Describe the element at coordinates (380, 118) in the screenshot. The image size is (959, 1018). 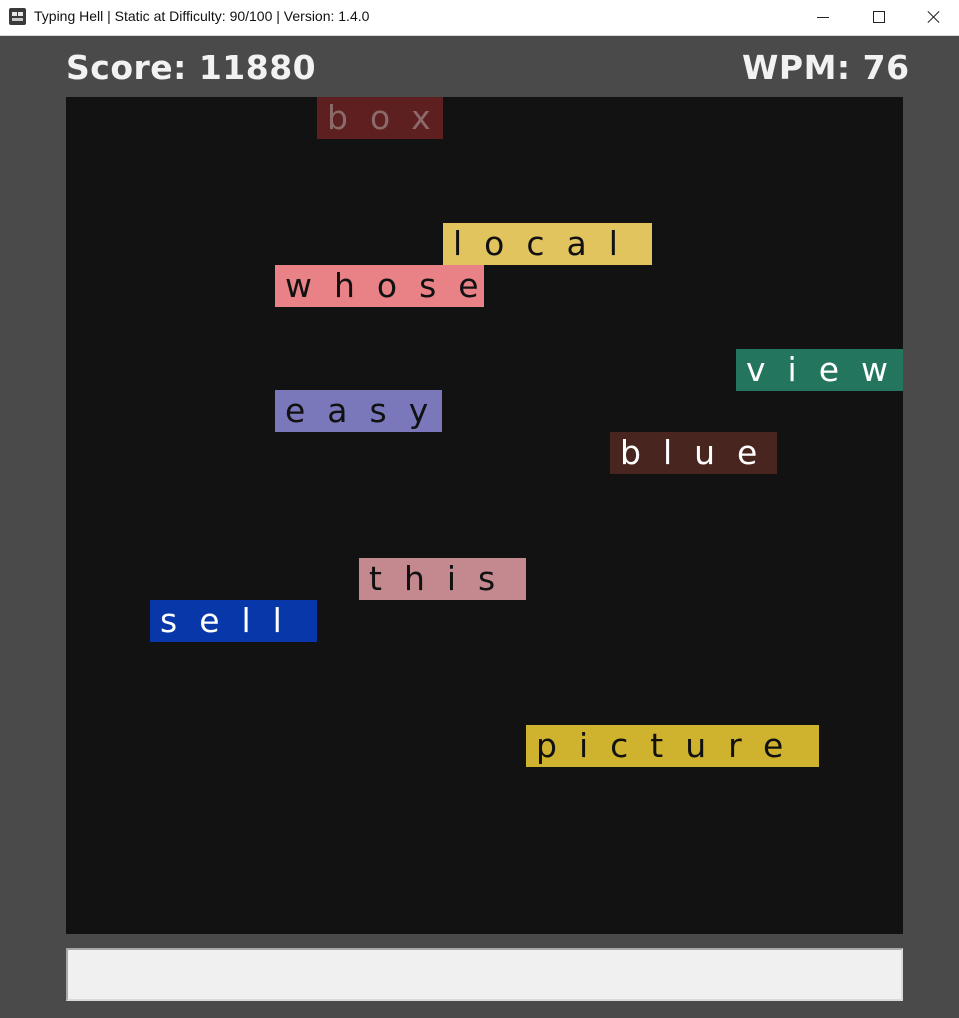
I see `falling-word-box: box` at that location.